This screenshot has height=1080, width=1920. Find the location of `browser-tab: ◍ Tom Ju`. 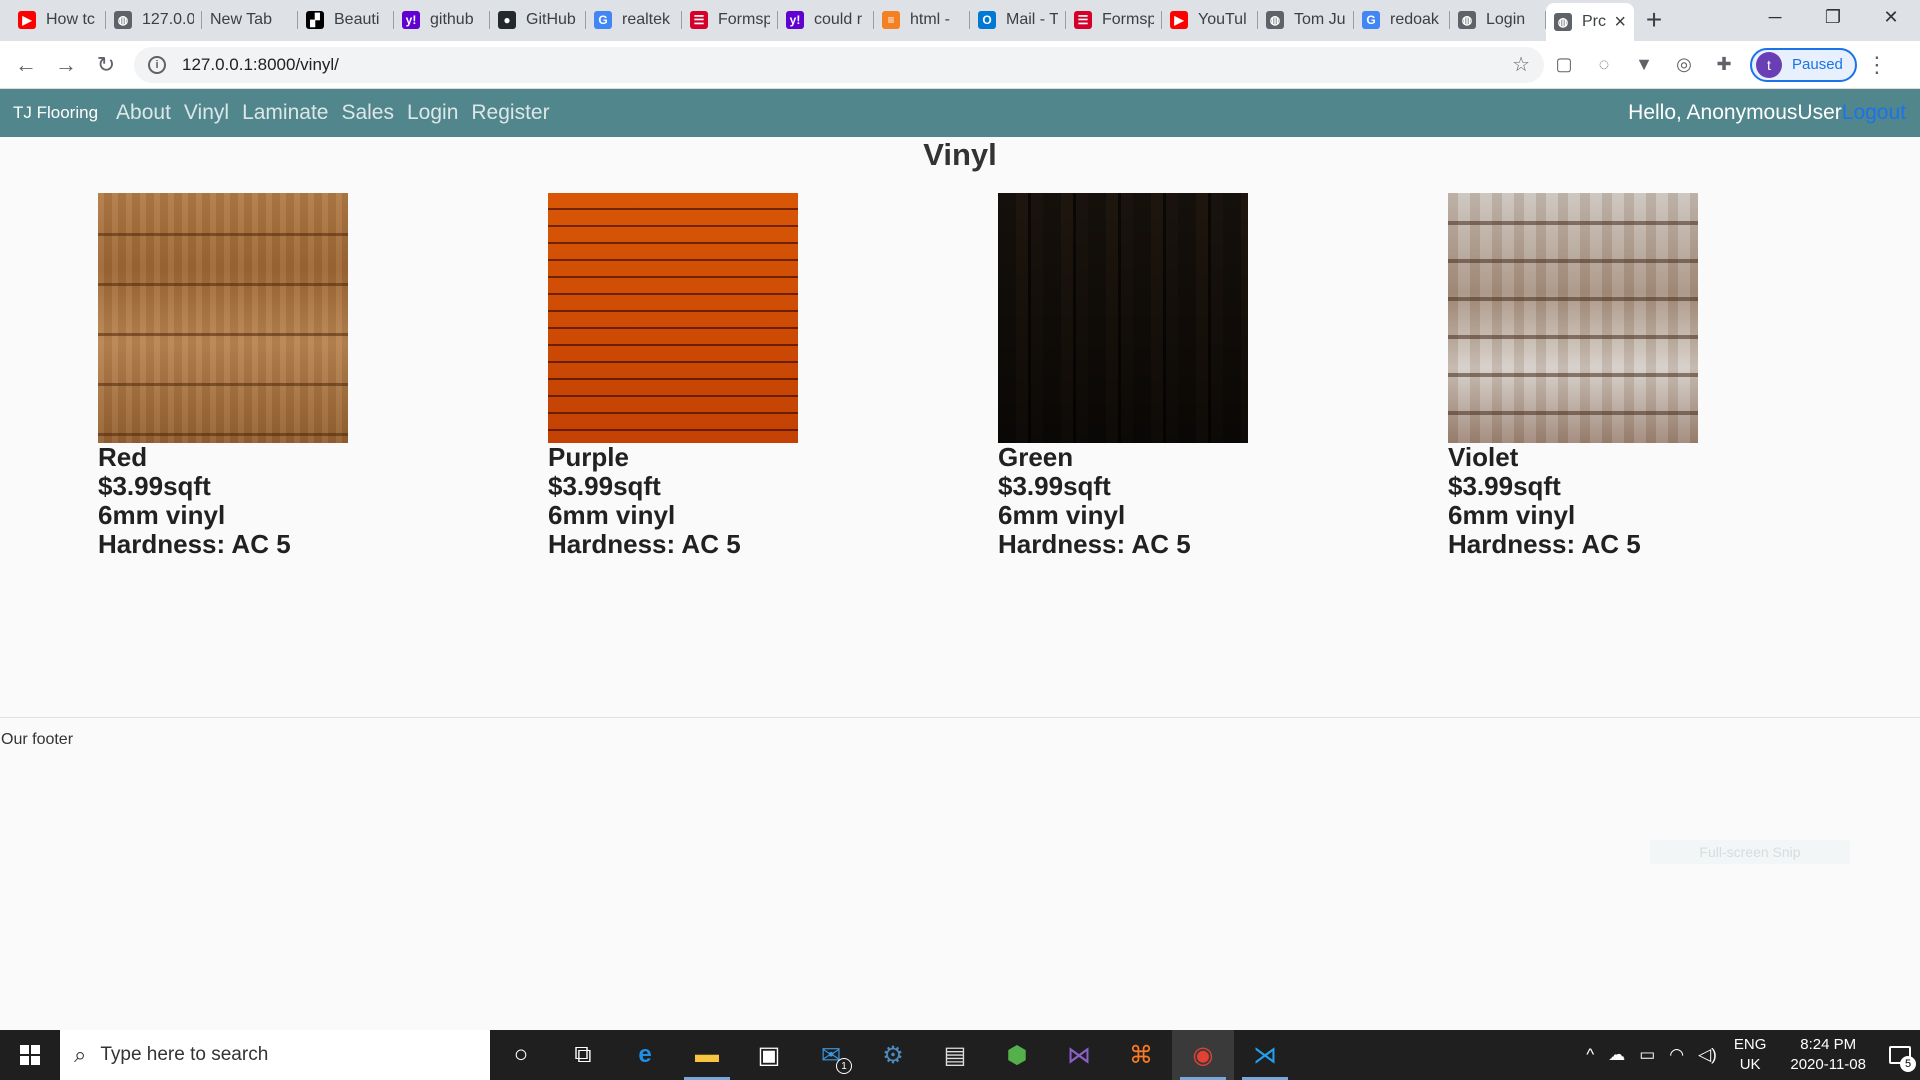

browser-tab: ◍ Tom Ju is located at coordinates (1306, 20).